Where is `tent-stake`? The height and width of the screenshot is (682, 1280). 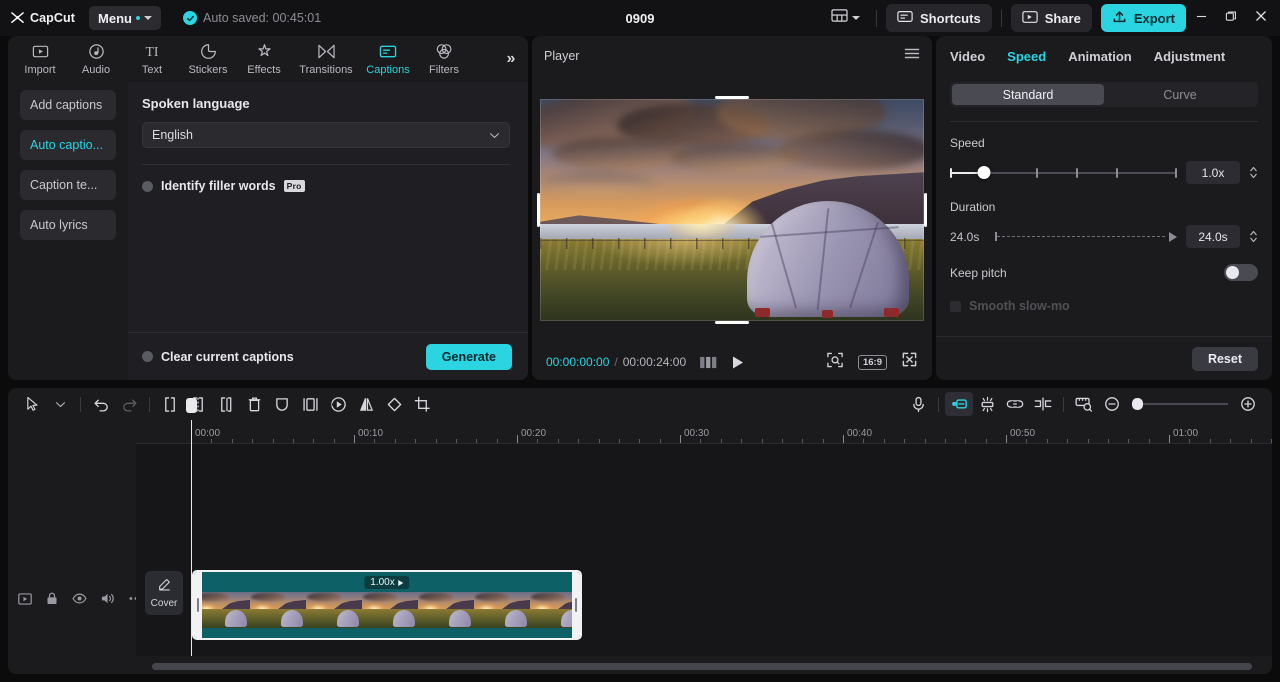
tent-stake is located at coordinates (891, 312).